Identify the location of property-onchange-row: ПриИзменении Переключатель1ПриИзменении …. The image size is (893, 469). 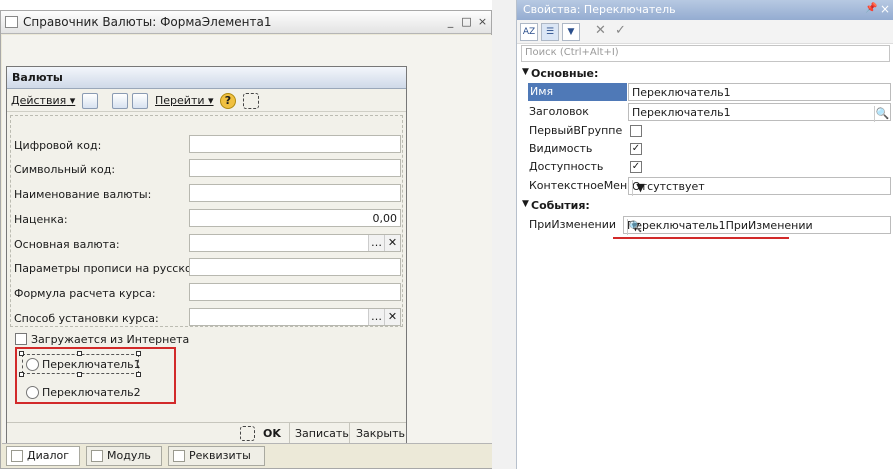
(710, 225).